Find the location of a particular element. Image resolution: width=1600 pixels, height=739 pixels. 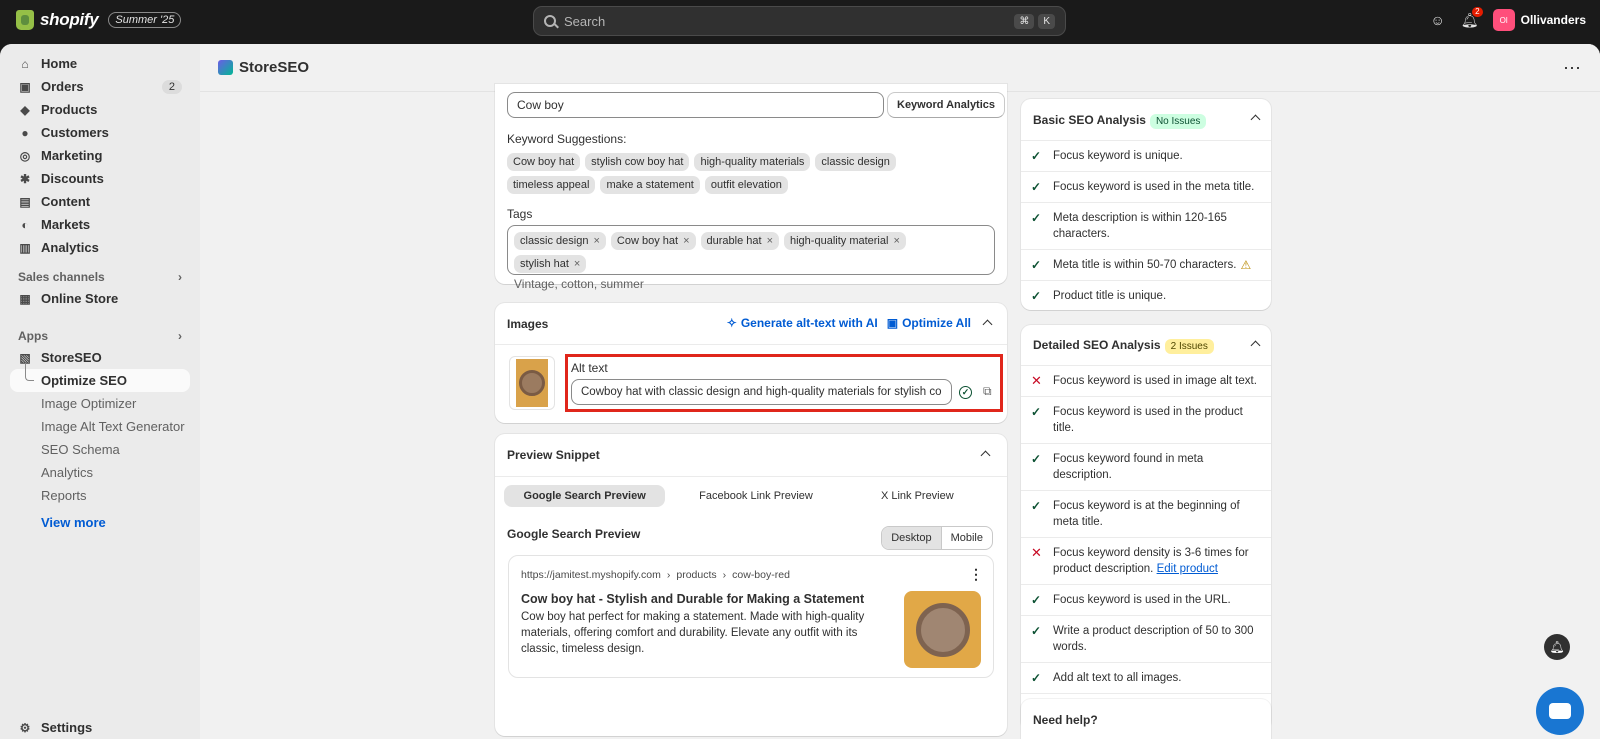

divider is located at coordinates (751, 344).